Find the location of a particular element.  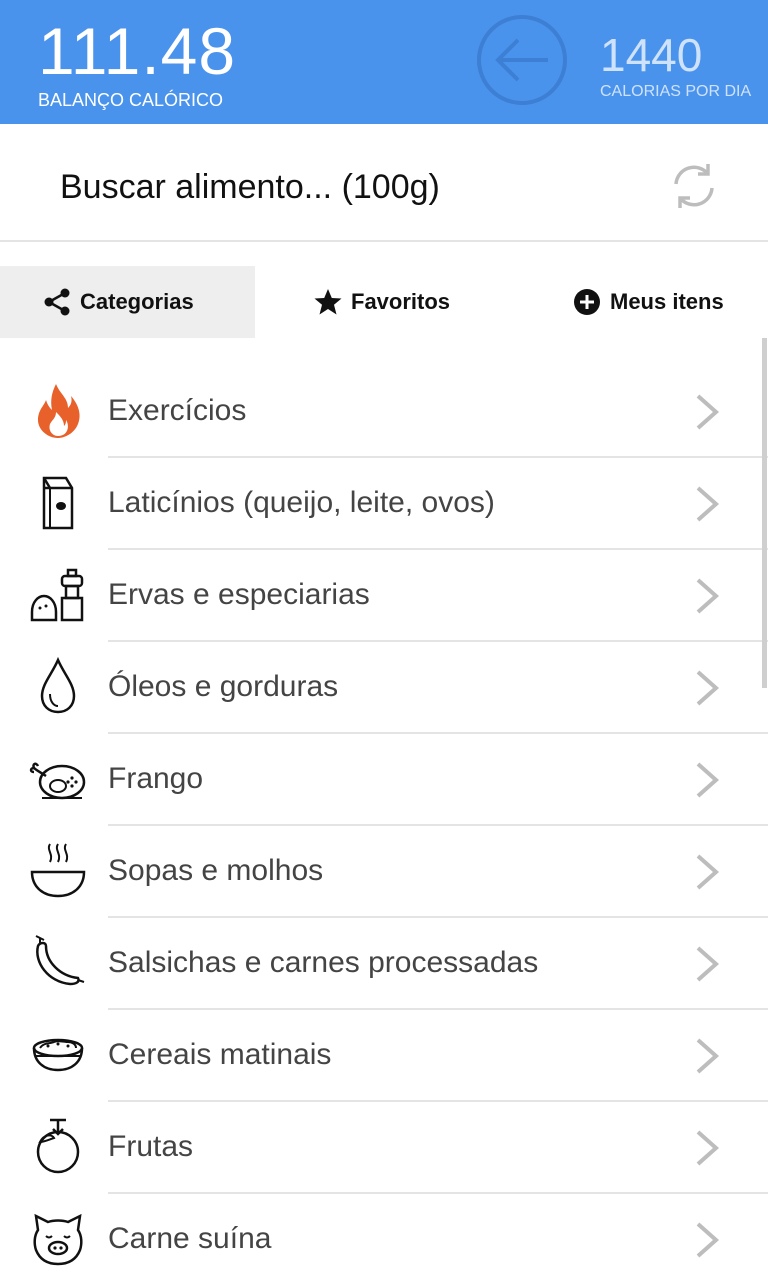

flame-icon is located at coordinates (59, 411).